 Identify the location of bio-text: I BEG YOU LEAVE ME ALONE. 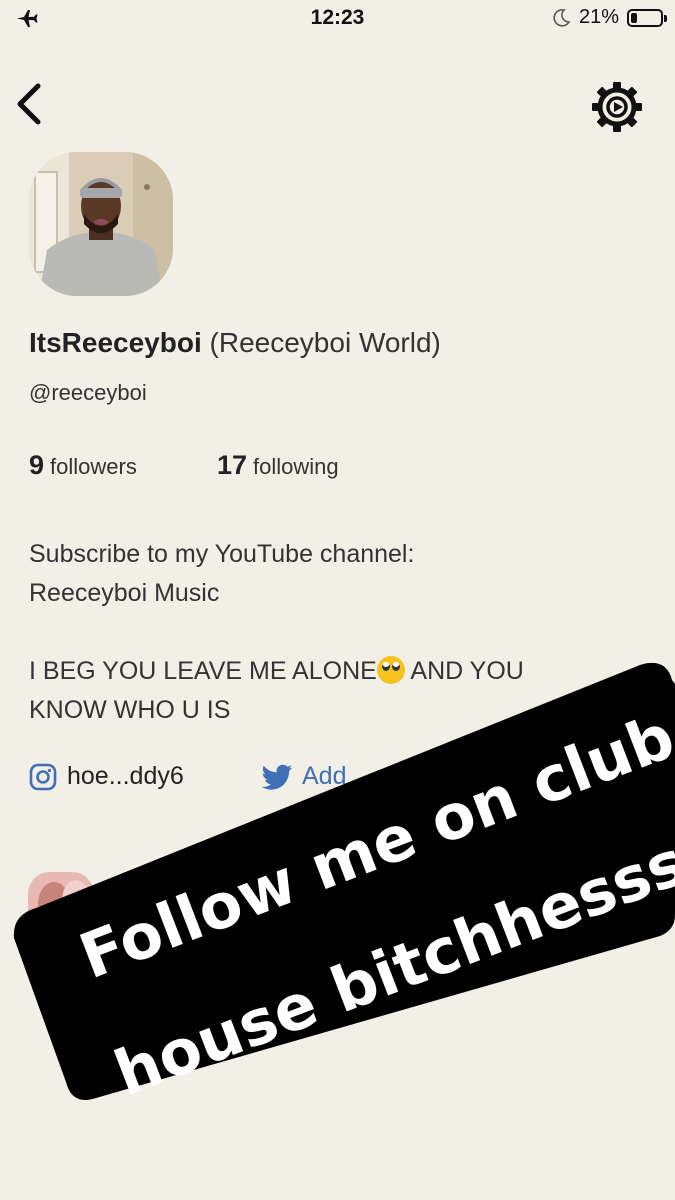
(203, 671).